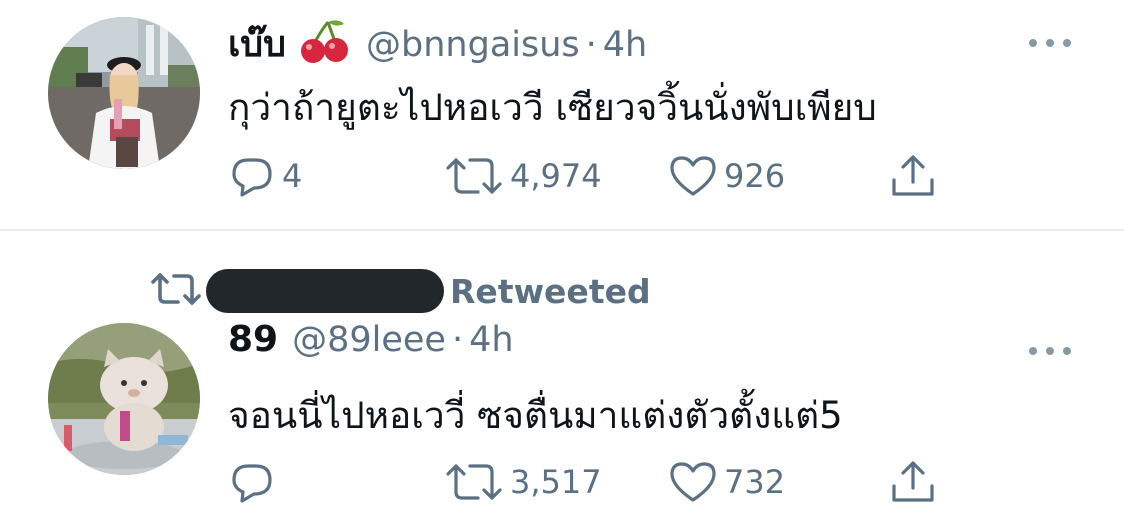 The height and width of the screenshot is (521, 1124). What do you see at coordinates (325, 41) in the screenshot?
I see `cherry-emoji` at bounding box center [325, 41].